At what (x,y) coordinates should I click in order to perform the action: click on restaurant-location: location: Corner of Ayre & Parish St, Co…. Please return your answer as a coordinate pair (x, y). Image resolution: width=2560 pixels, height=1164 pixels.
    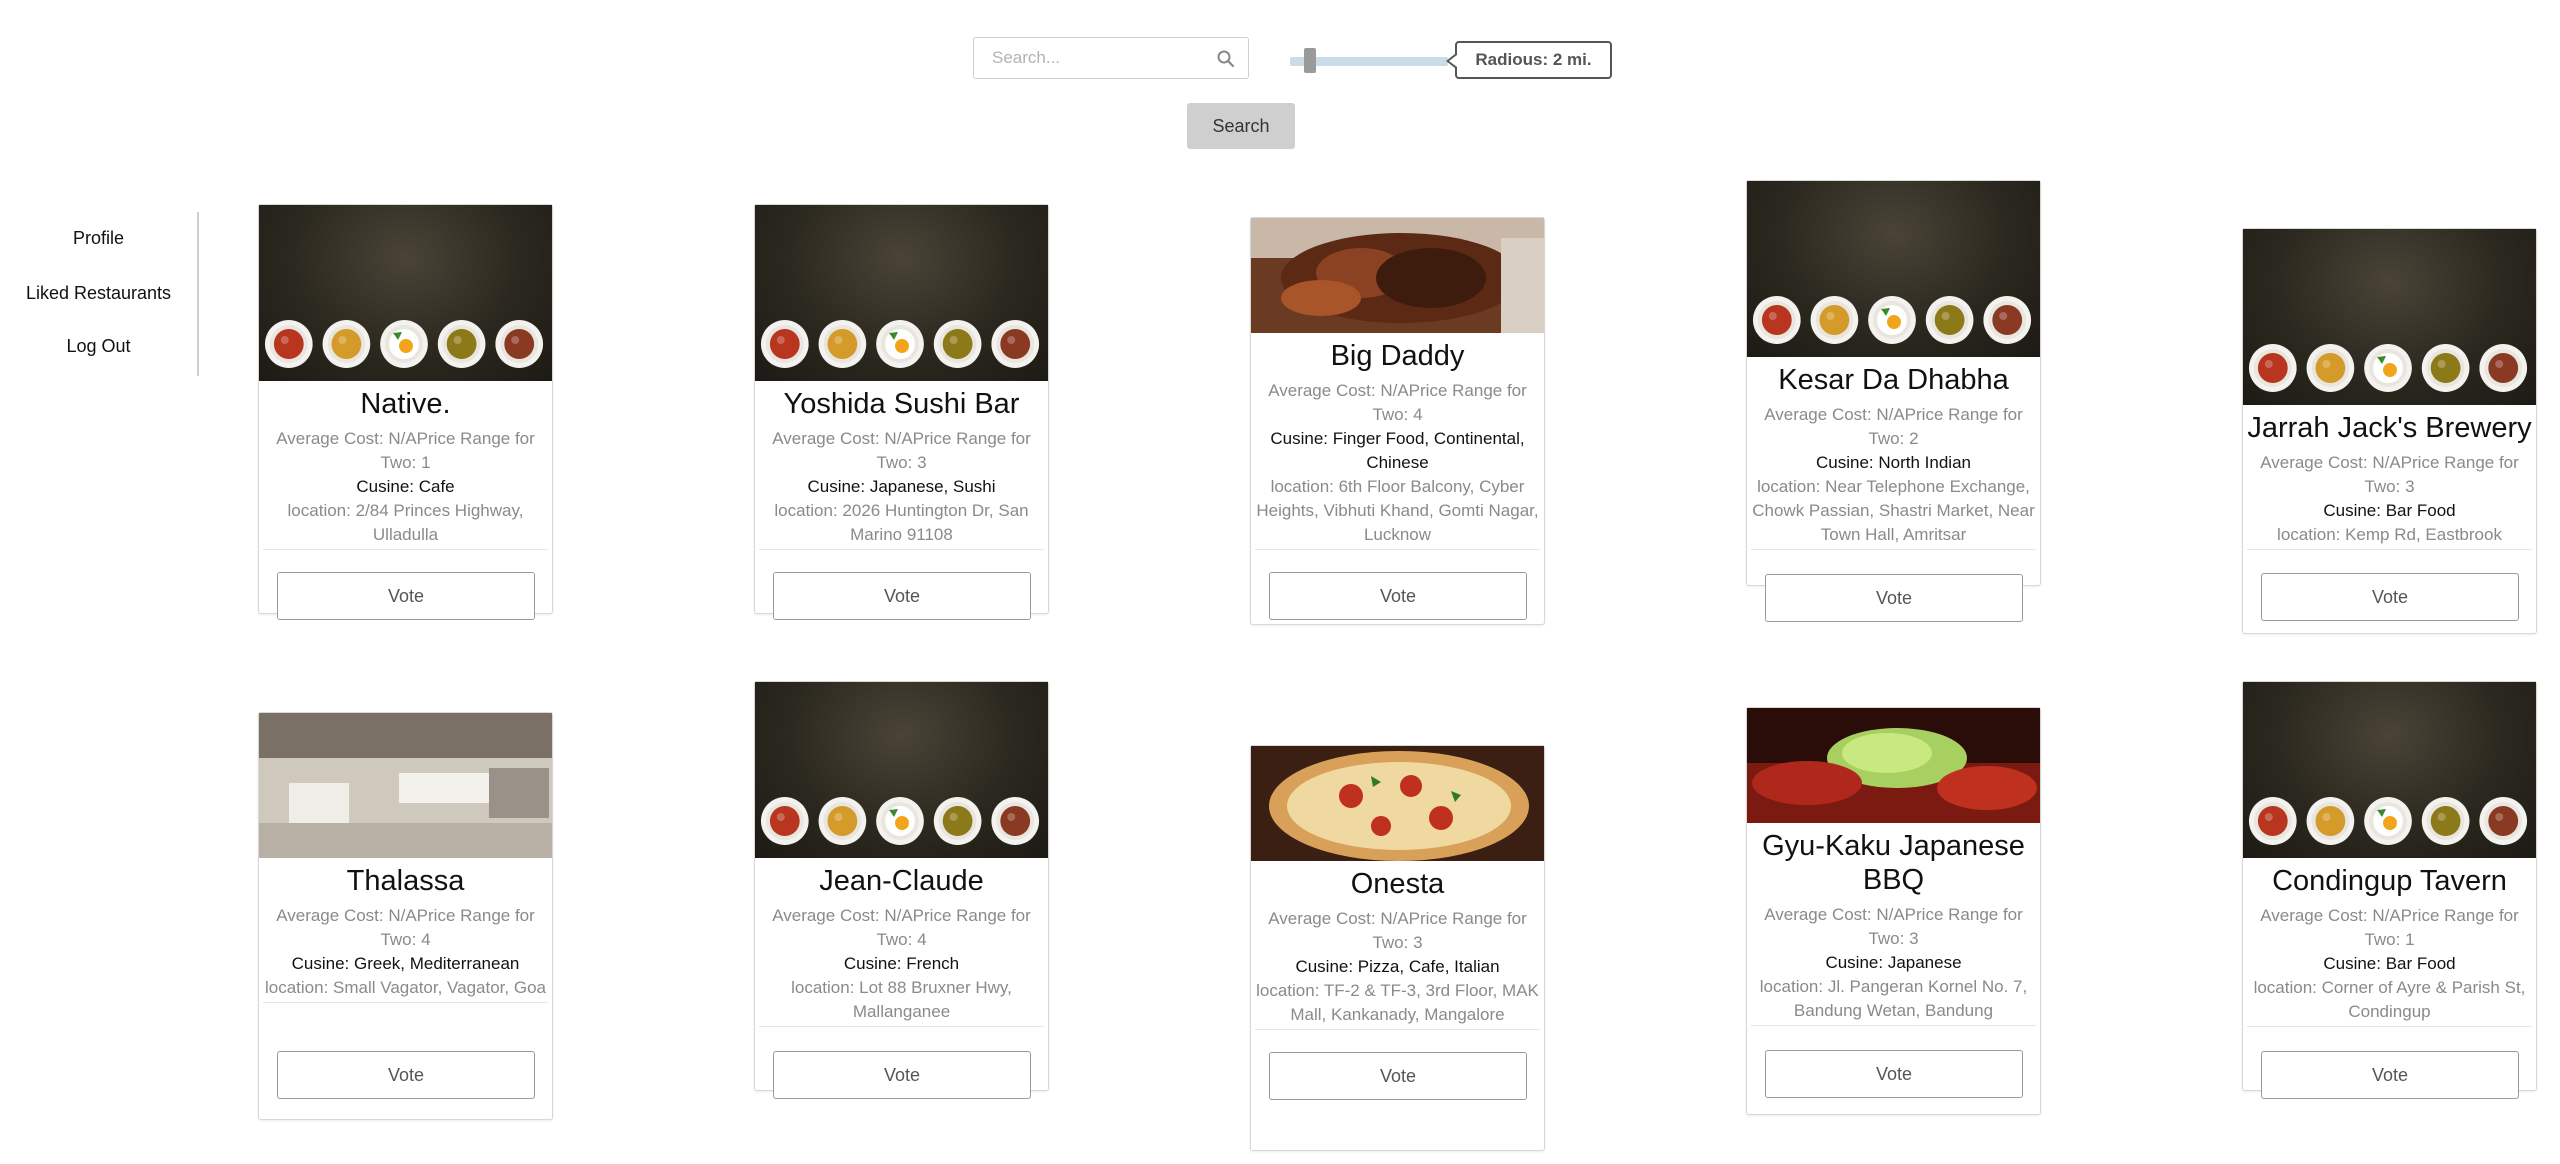
    Looking at the image, I should click on (2389, 999).